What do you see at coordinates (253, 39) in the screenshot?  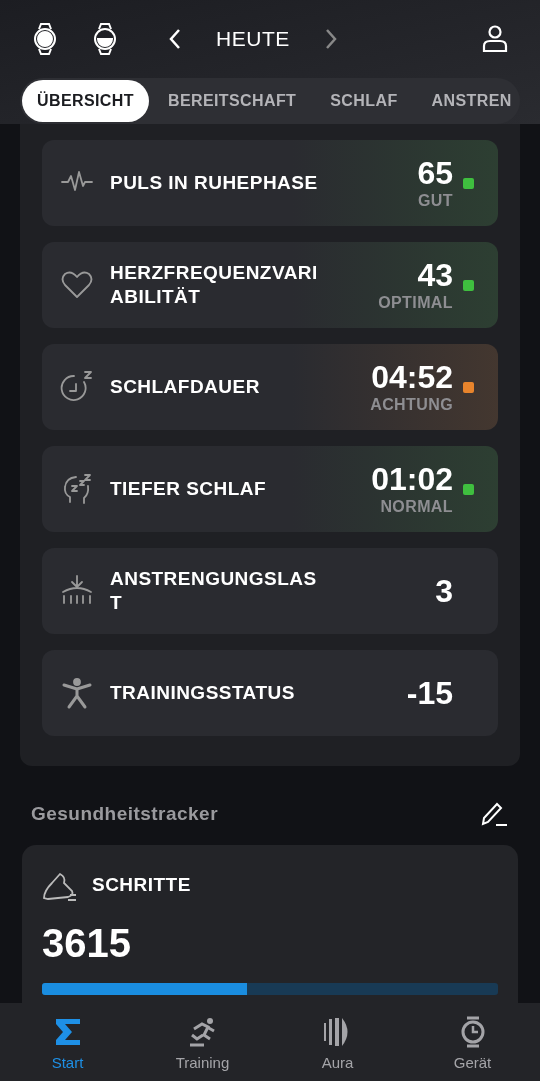 I see `date-title: HEUTE` at bounding box center [253, 39].